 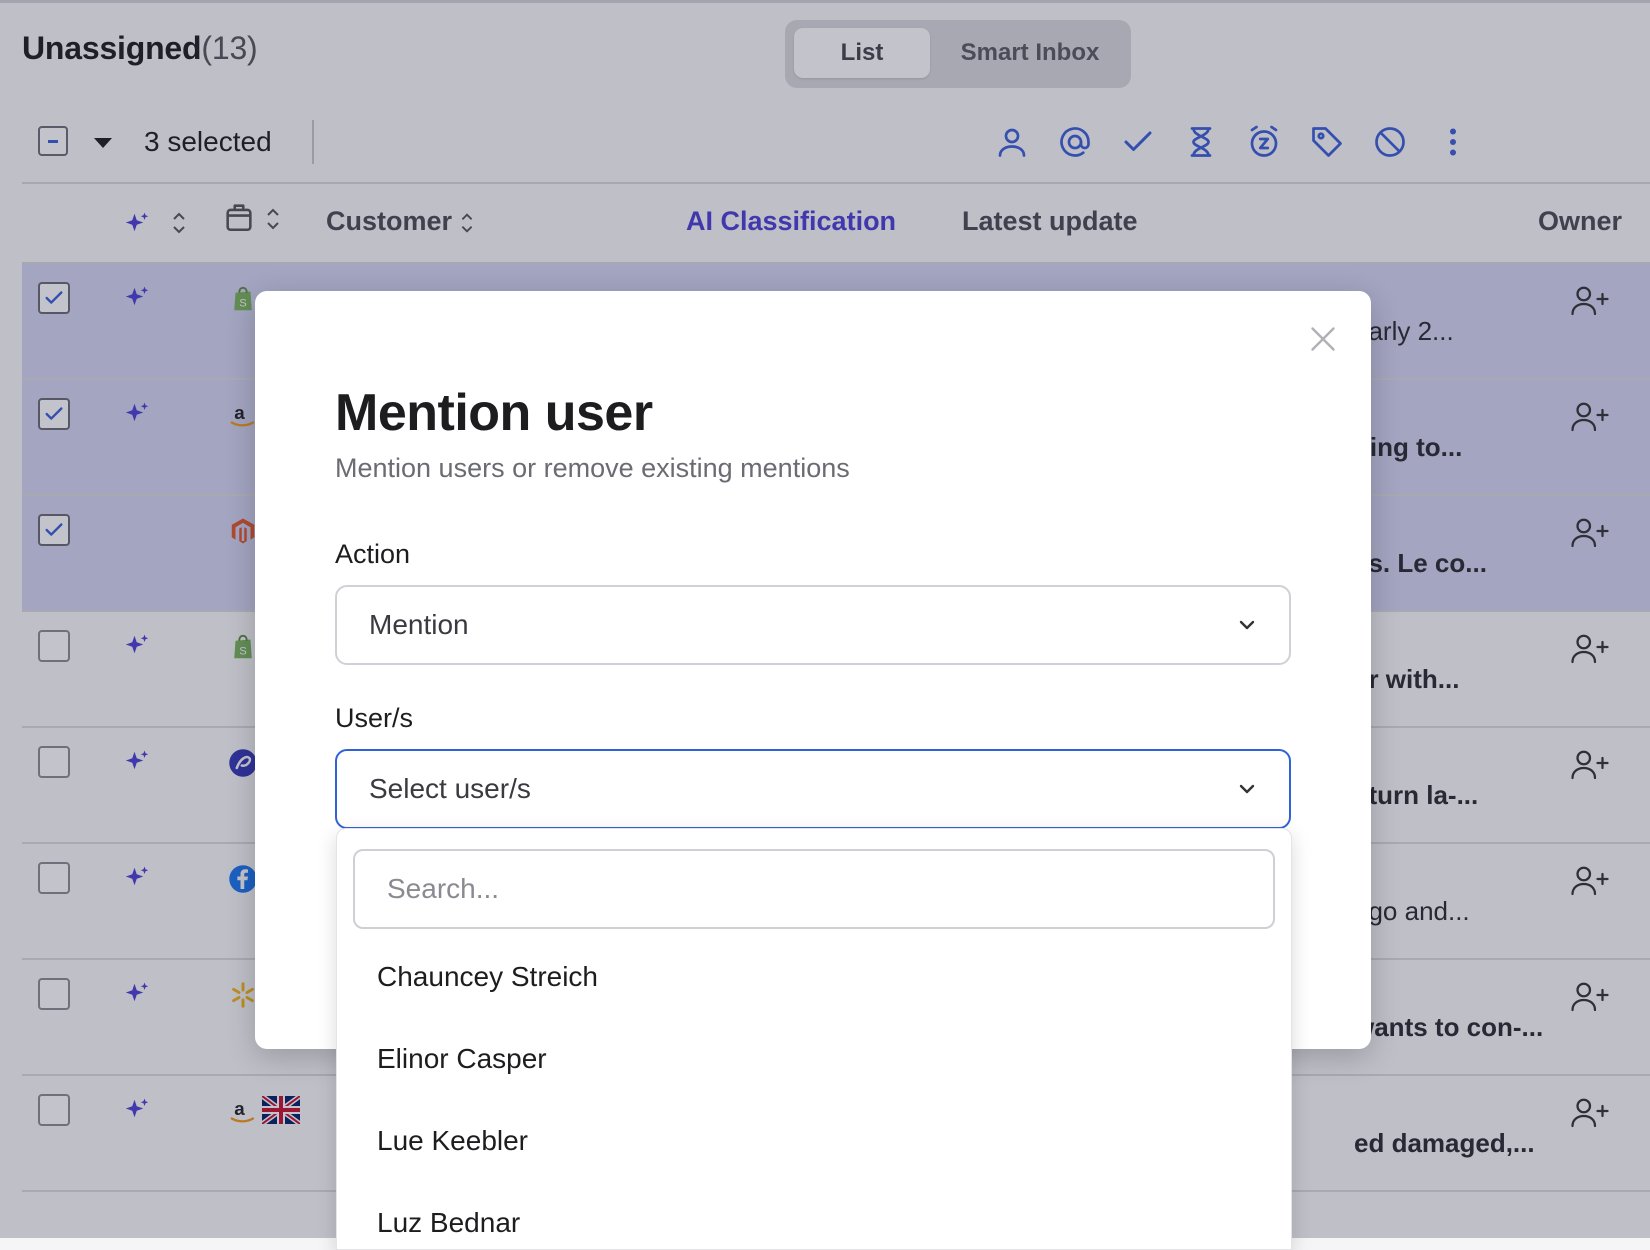 What do you see at coordinates (813, 625) in the screenshot?
I see `action-select: Mention` at bounding box center [813, 625].